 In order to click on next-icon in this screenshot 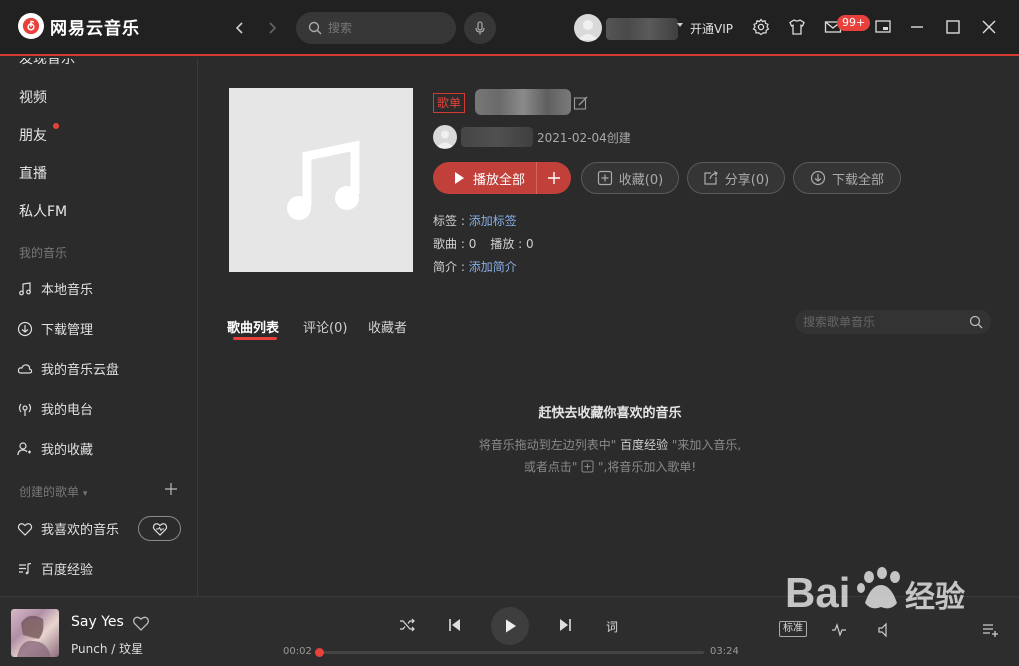, I will do `click(565, 625)`.